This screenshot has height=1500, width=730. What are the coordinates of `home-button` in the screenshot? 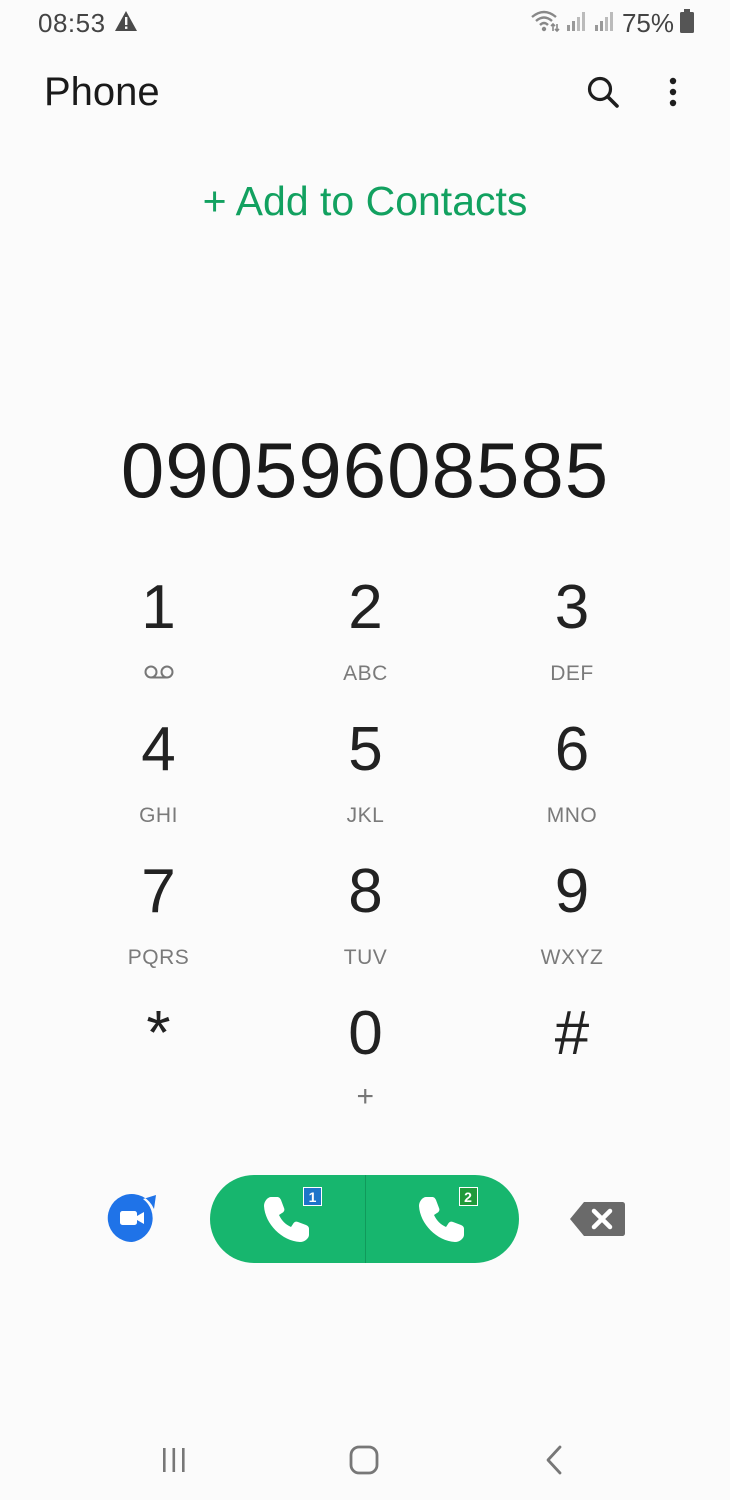 It's located at (364, 1460).